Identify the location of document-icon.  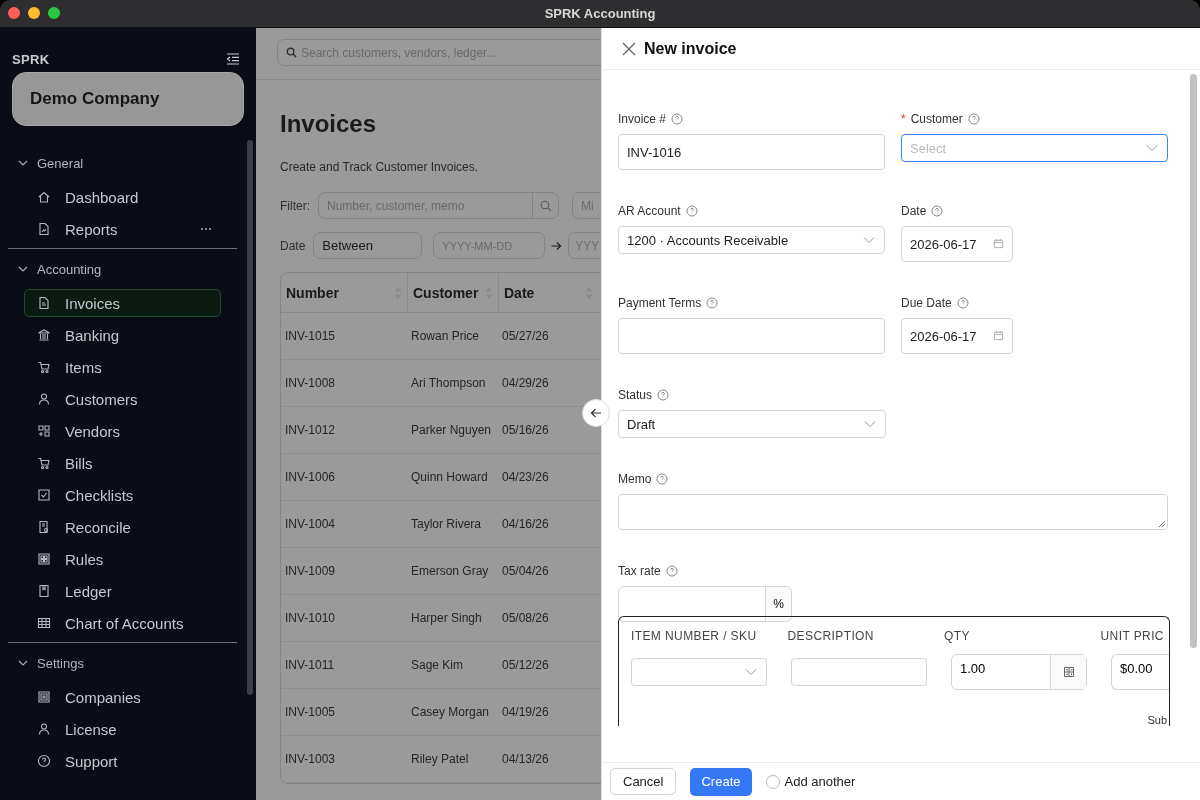
(44, 303).